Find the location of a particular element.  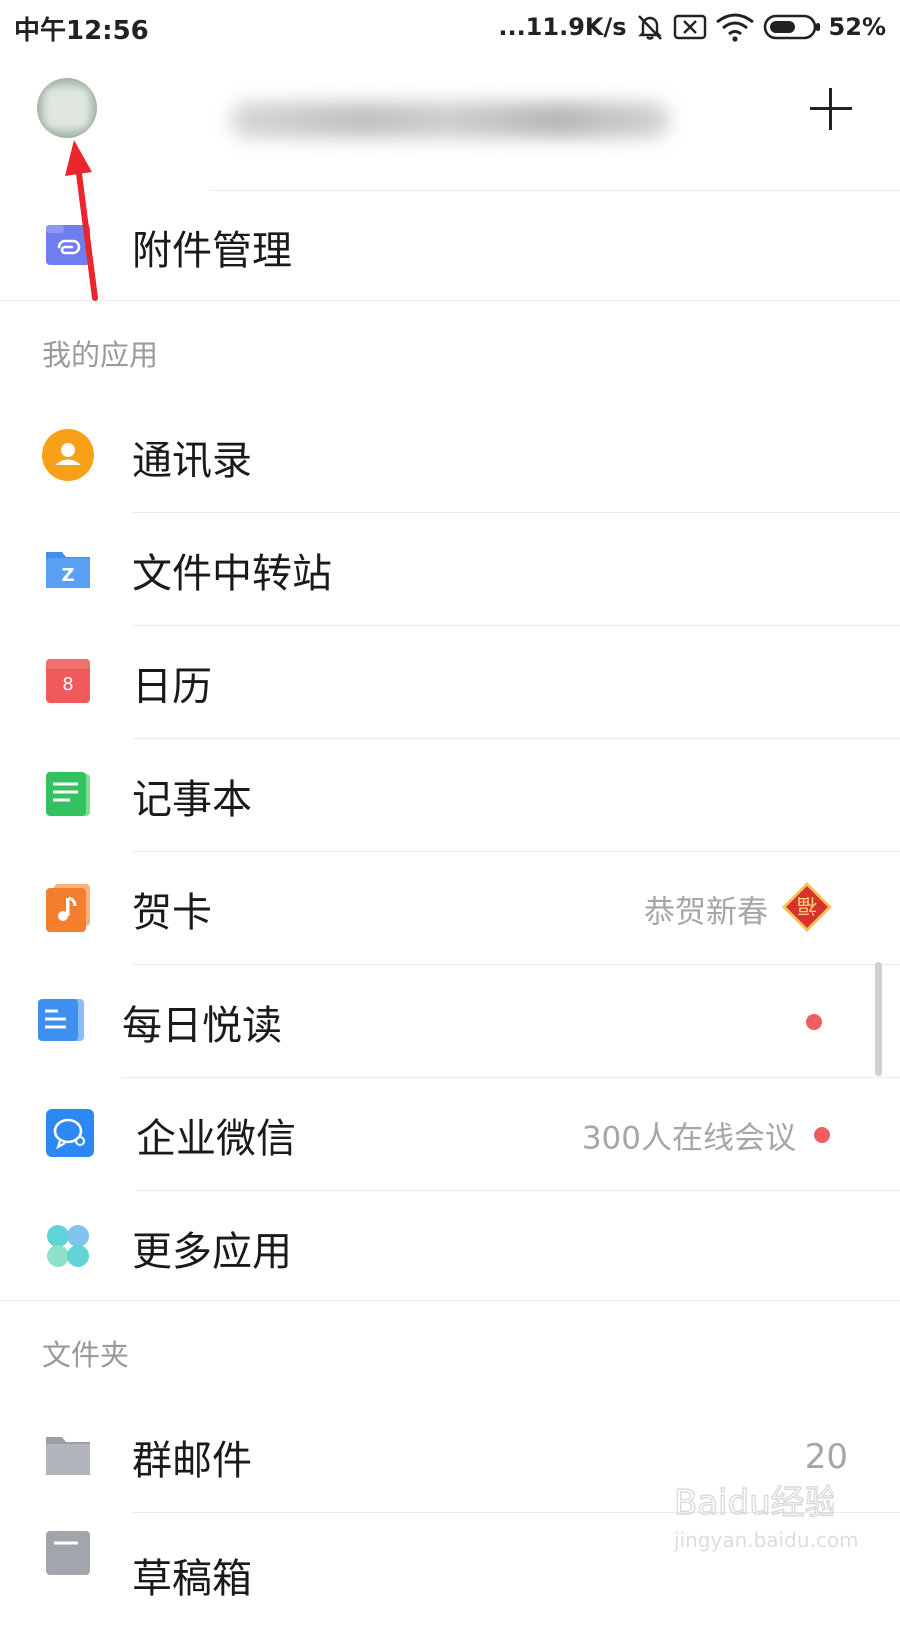

greeting-card-icon is located at coordinates (68, 909).